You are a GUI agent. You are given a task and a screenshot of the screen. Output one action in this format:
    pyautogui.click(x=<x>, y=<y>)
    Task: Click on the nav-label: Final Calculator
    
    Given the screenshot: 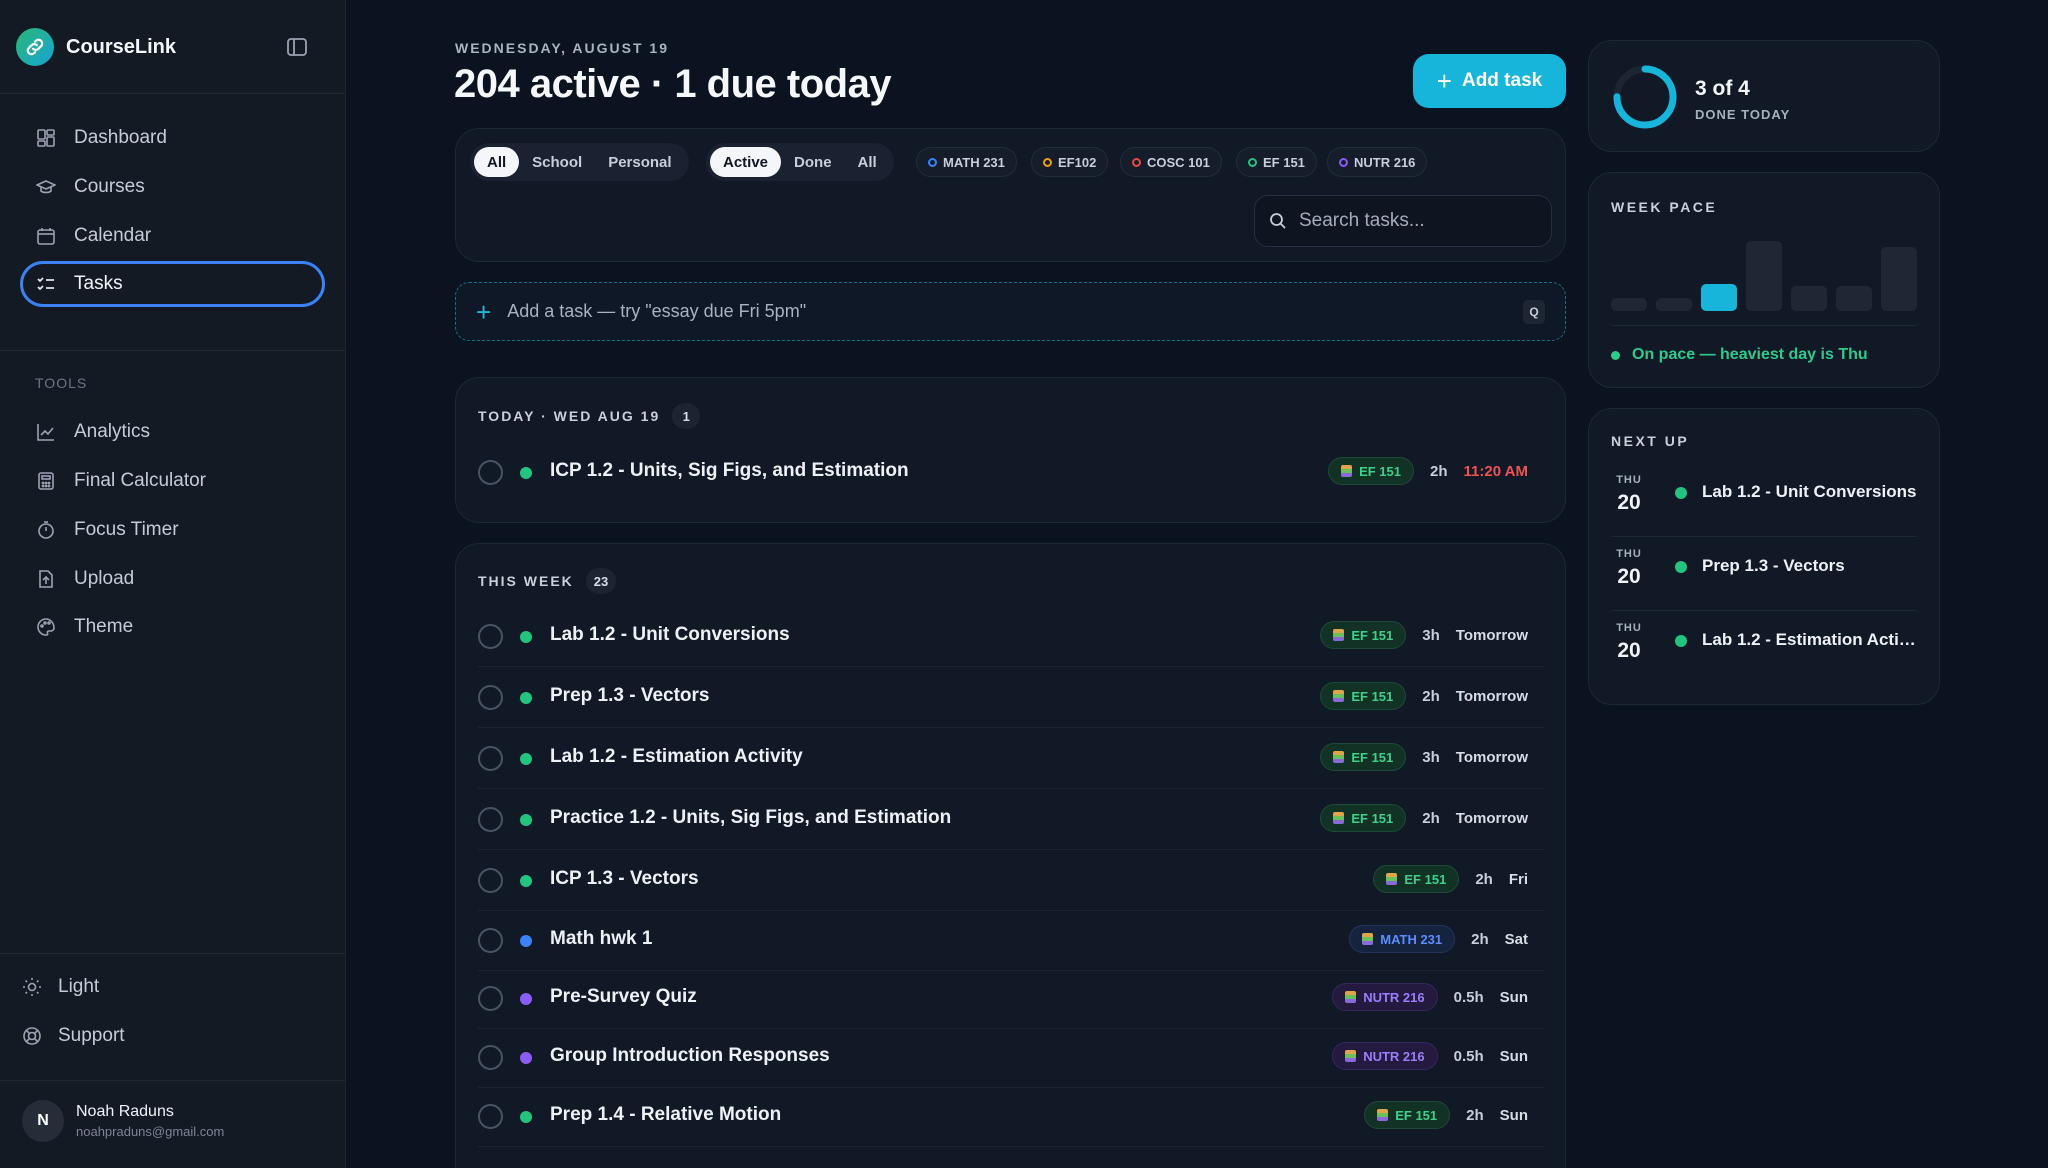 What is the action you would take?
    pyautogui.click(x=140, y=480)
    